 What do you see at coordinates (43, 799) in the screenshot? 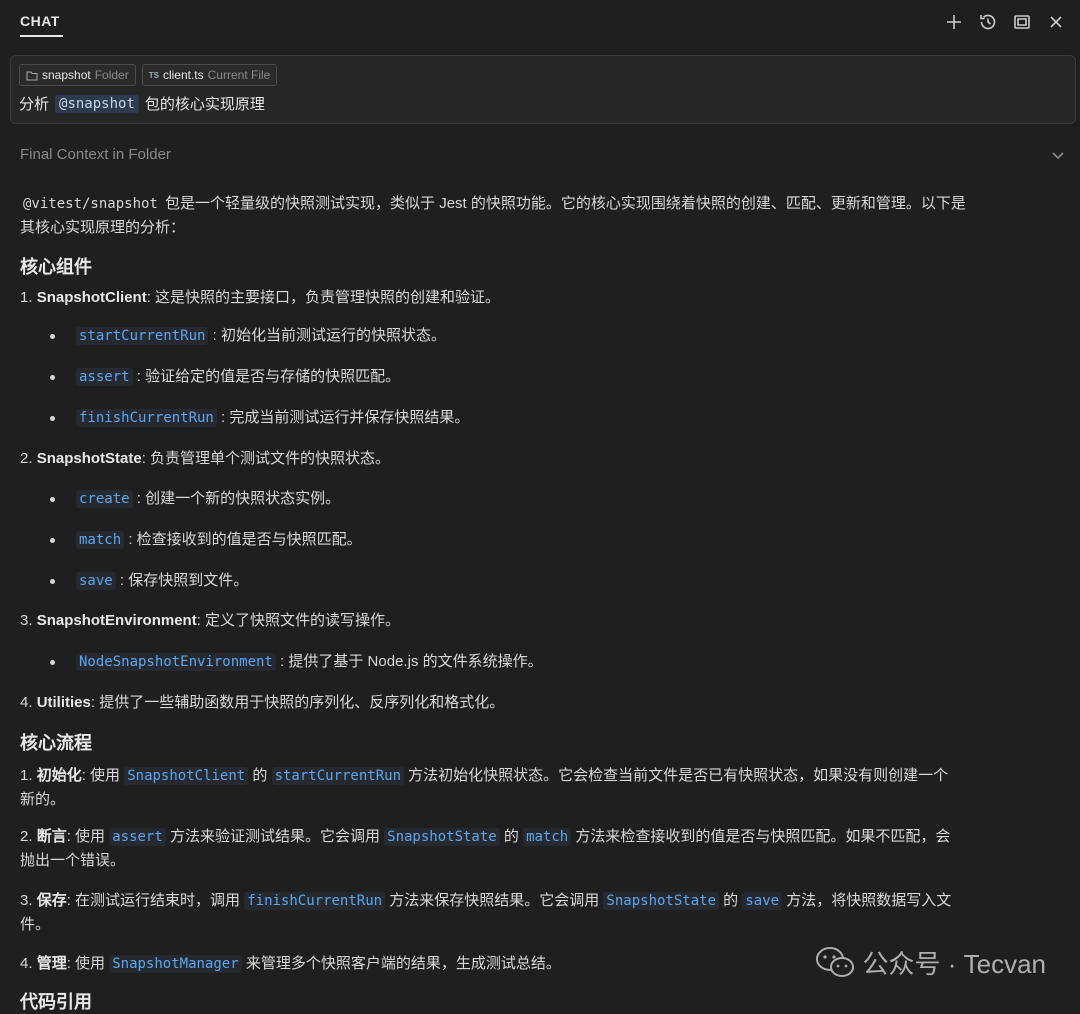
I see `flow-line2: 新的。` at bounding box center [43, 799].